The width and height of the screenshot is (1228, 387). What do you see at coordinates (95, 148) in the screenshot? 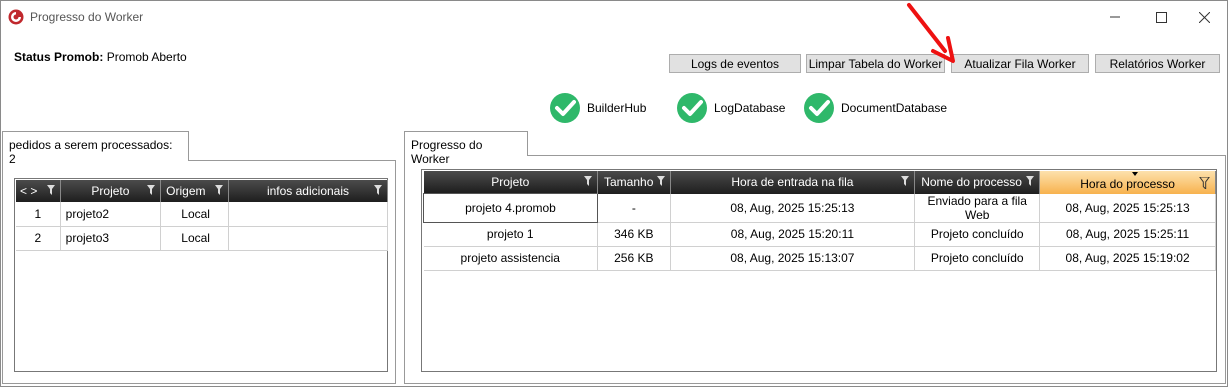
I see `tab-pending-orders: pedidos a serem processados: 2` at bounding box center [95, 148].